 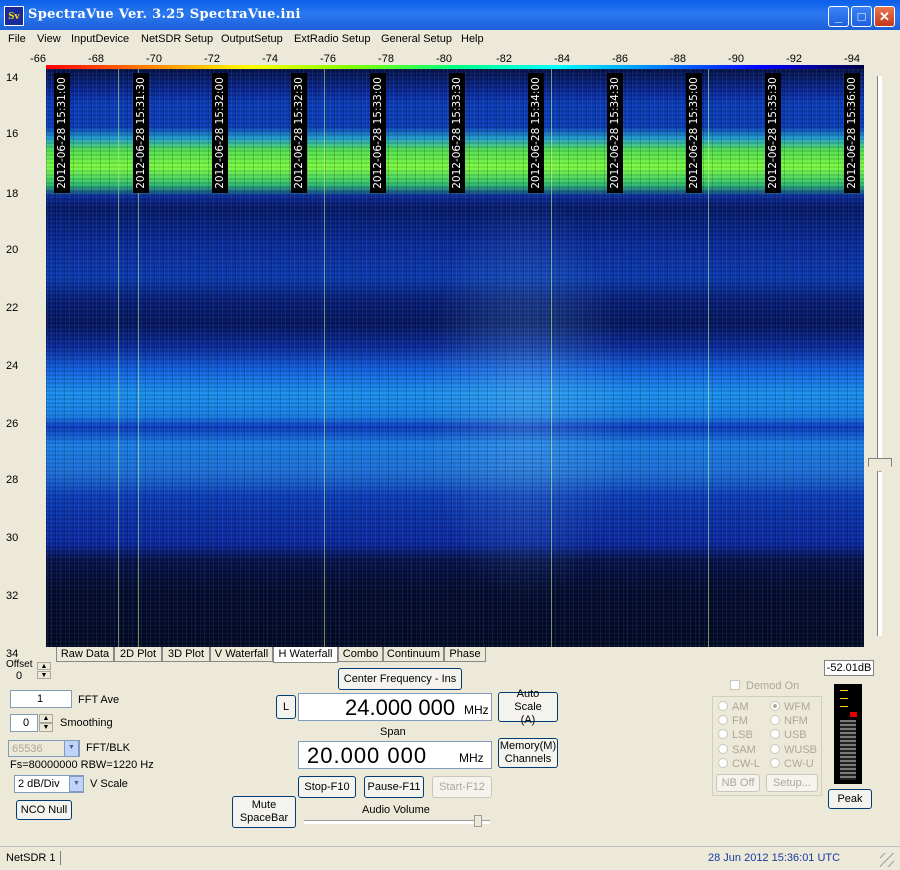 I want to click on fs-rbw-readout: Fs=80000000 RBW=1220 Hz, so click(x=82, y=765).